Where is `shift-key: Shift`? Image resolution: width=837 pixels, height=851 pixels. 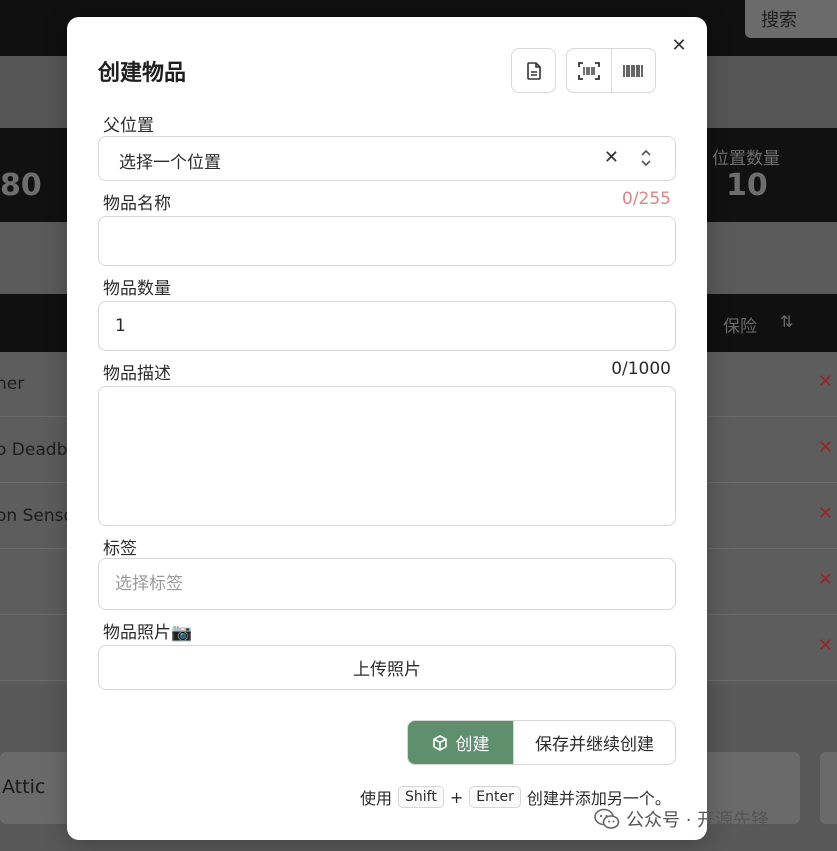
shift-key: Shift is located at coordinates (421, 797).